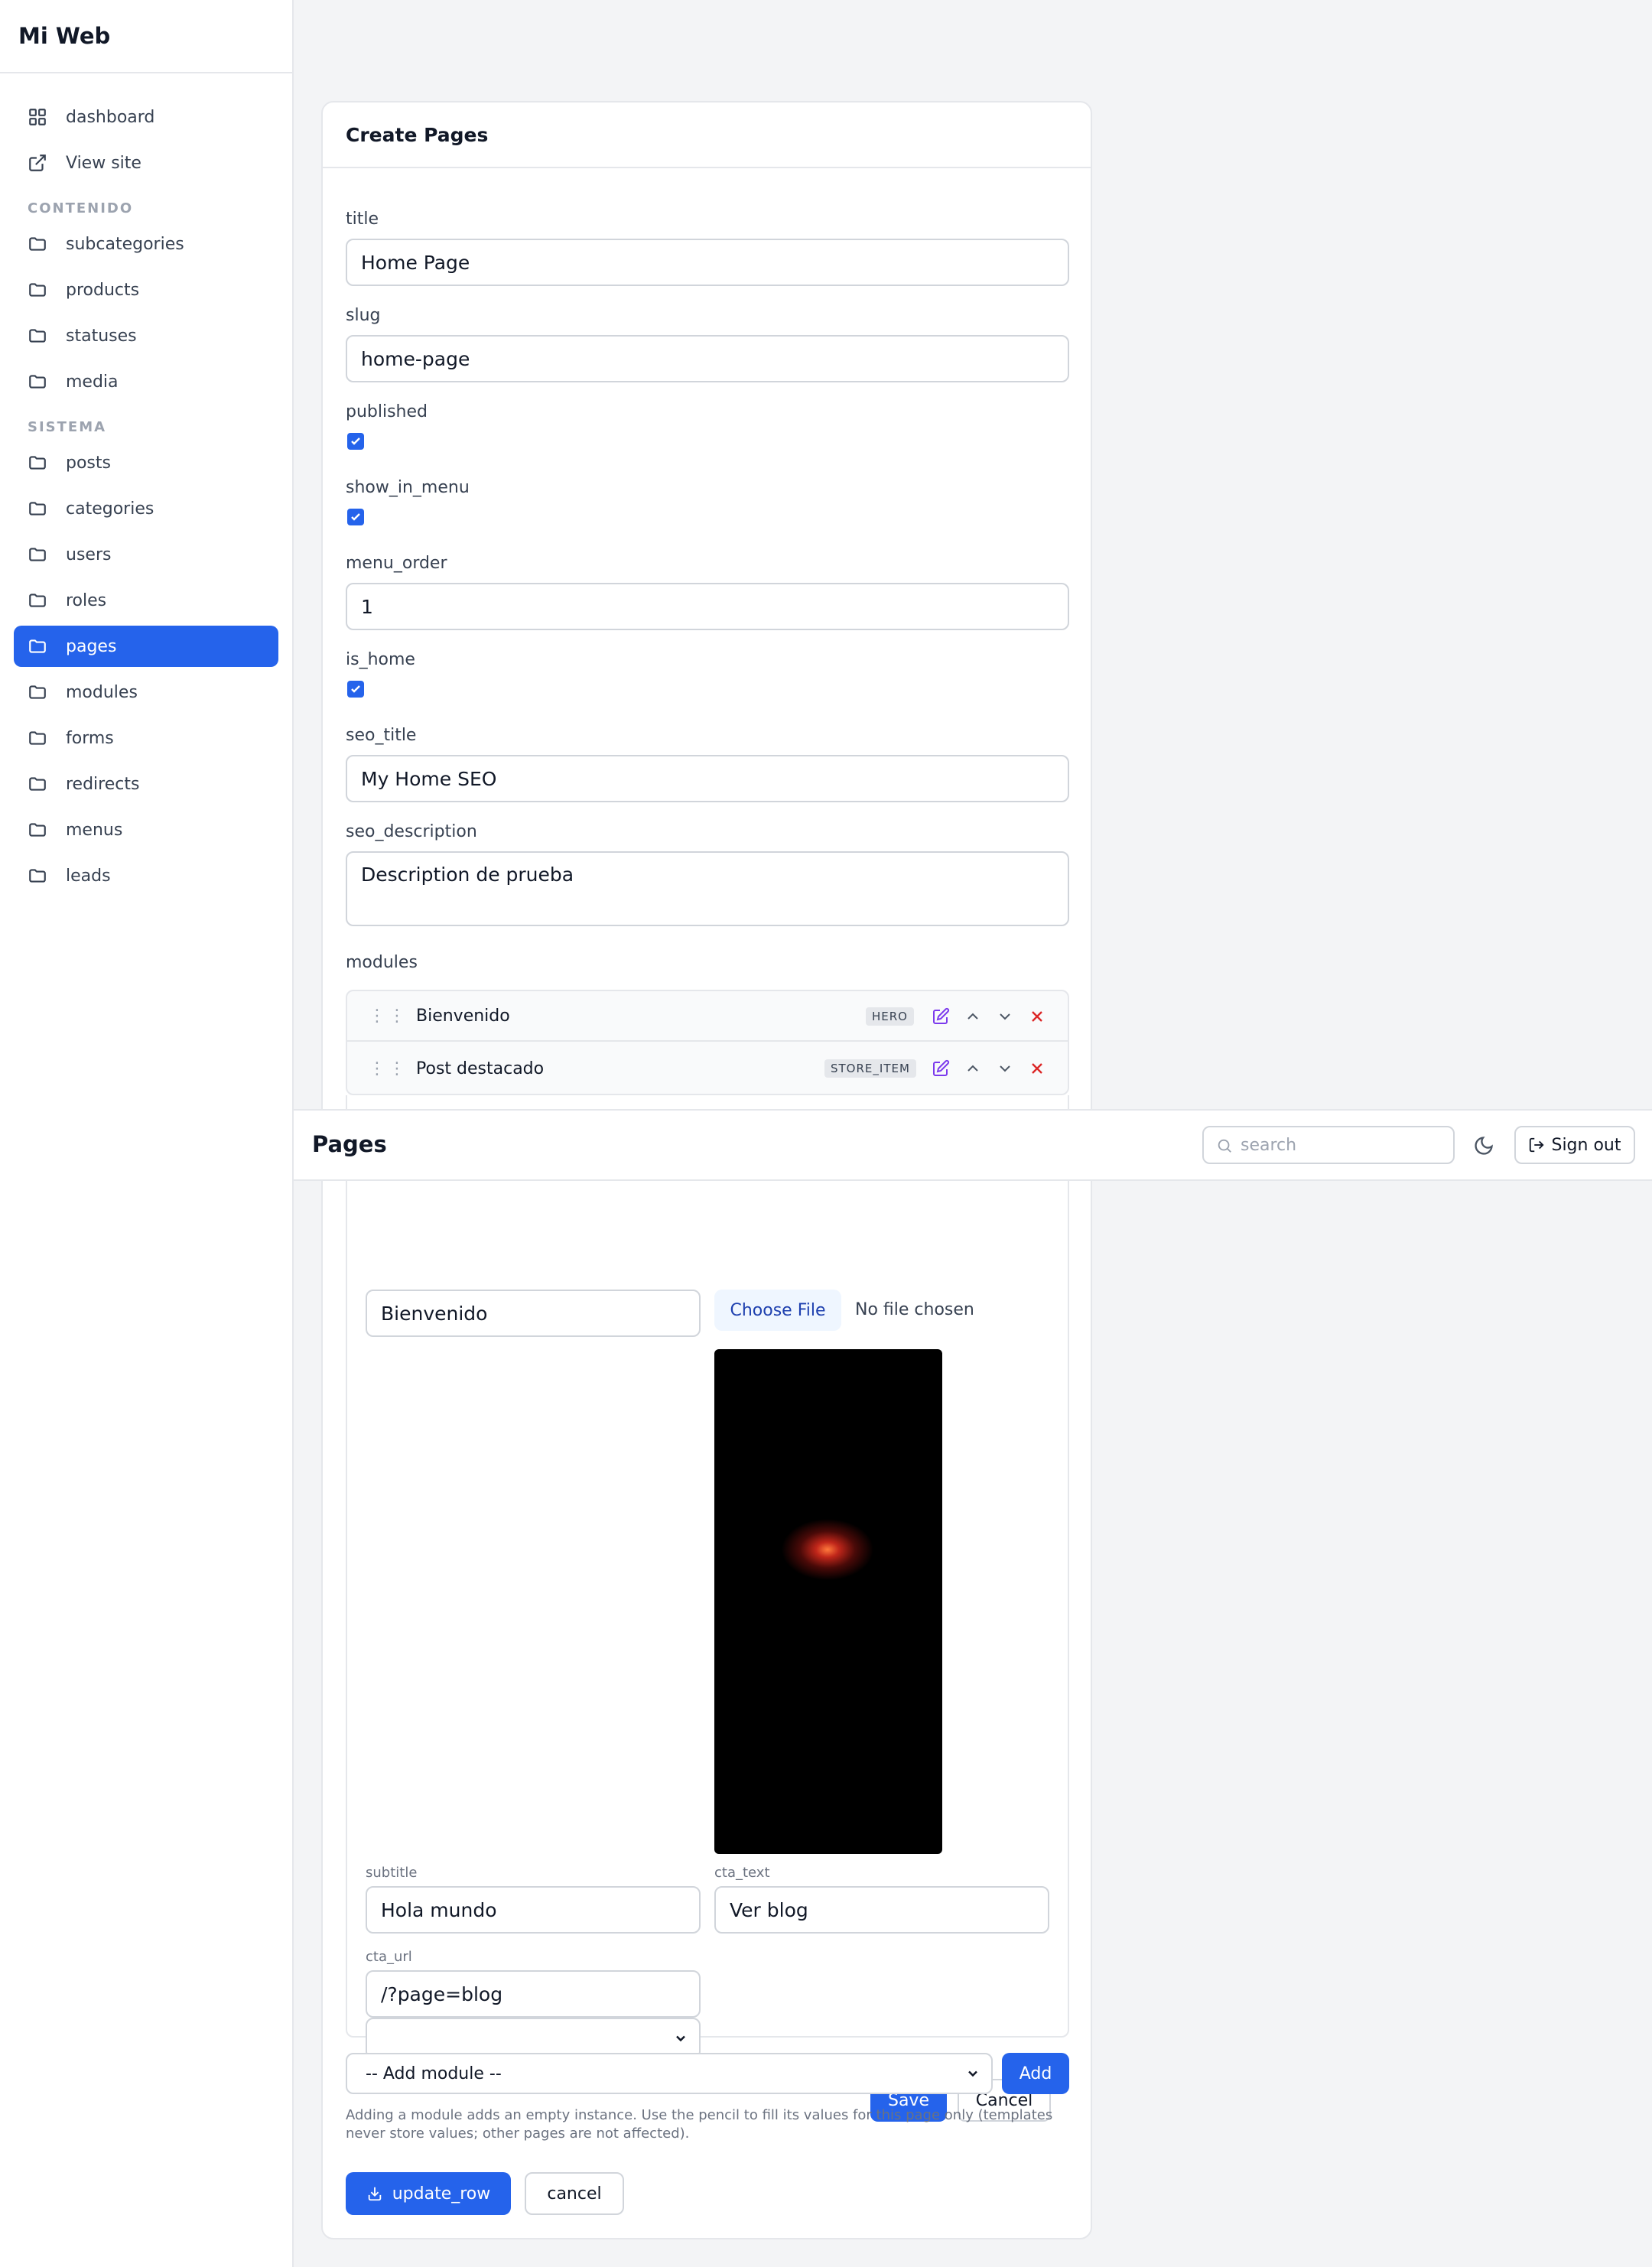  What do you see at coordinates (81, 208) in the screenshot?
I see `sidebar-section-contenido: CONTENIDO` at bounding box center [81, 208].